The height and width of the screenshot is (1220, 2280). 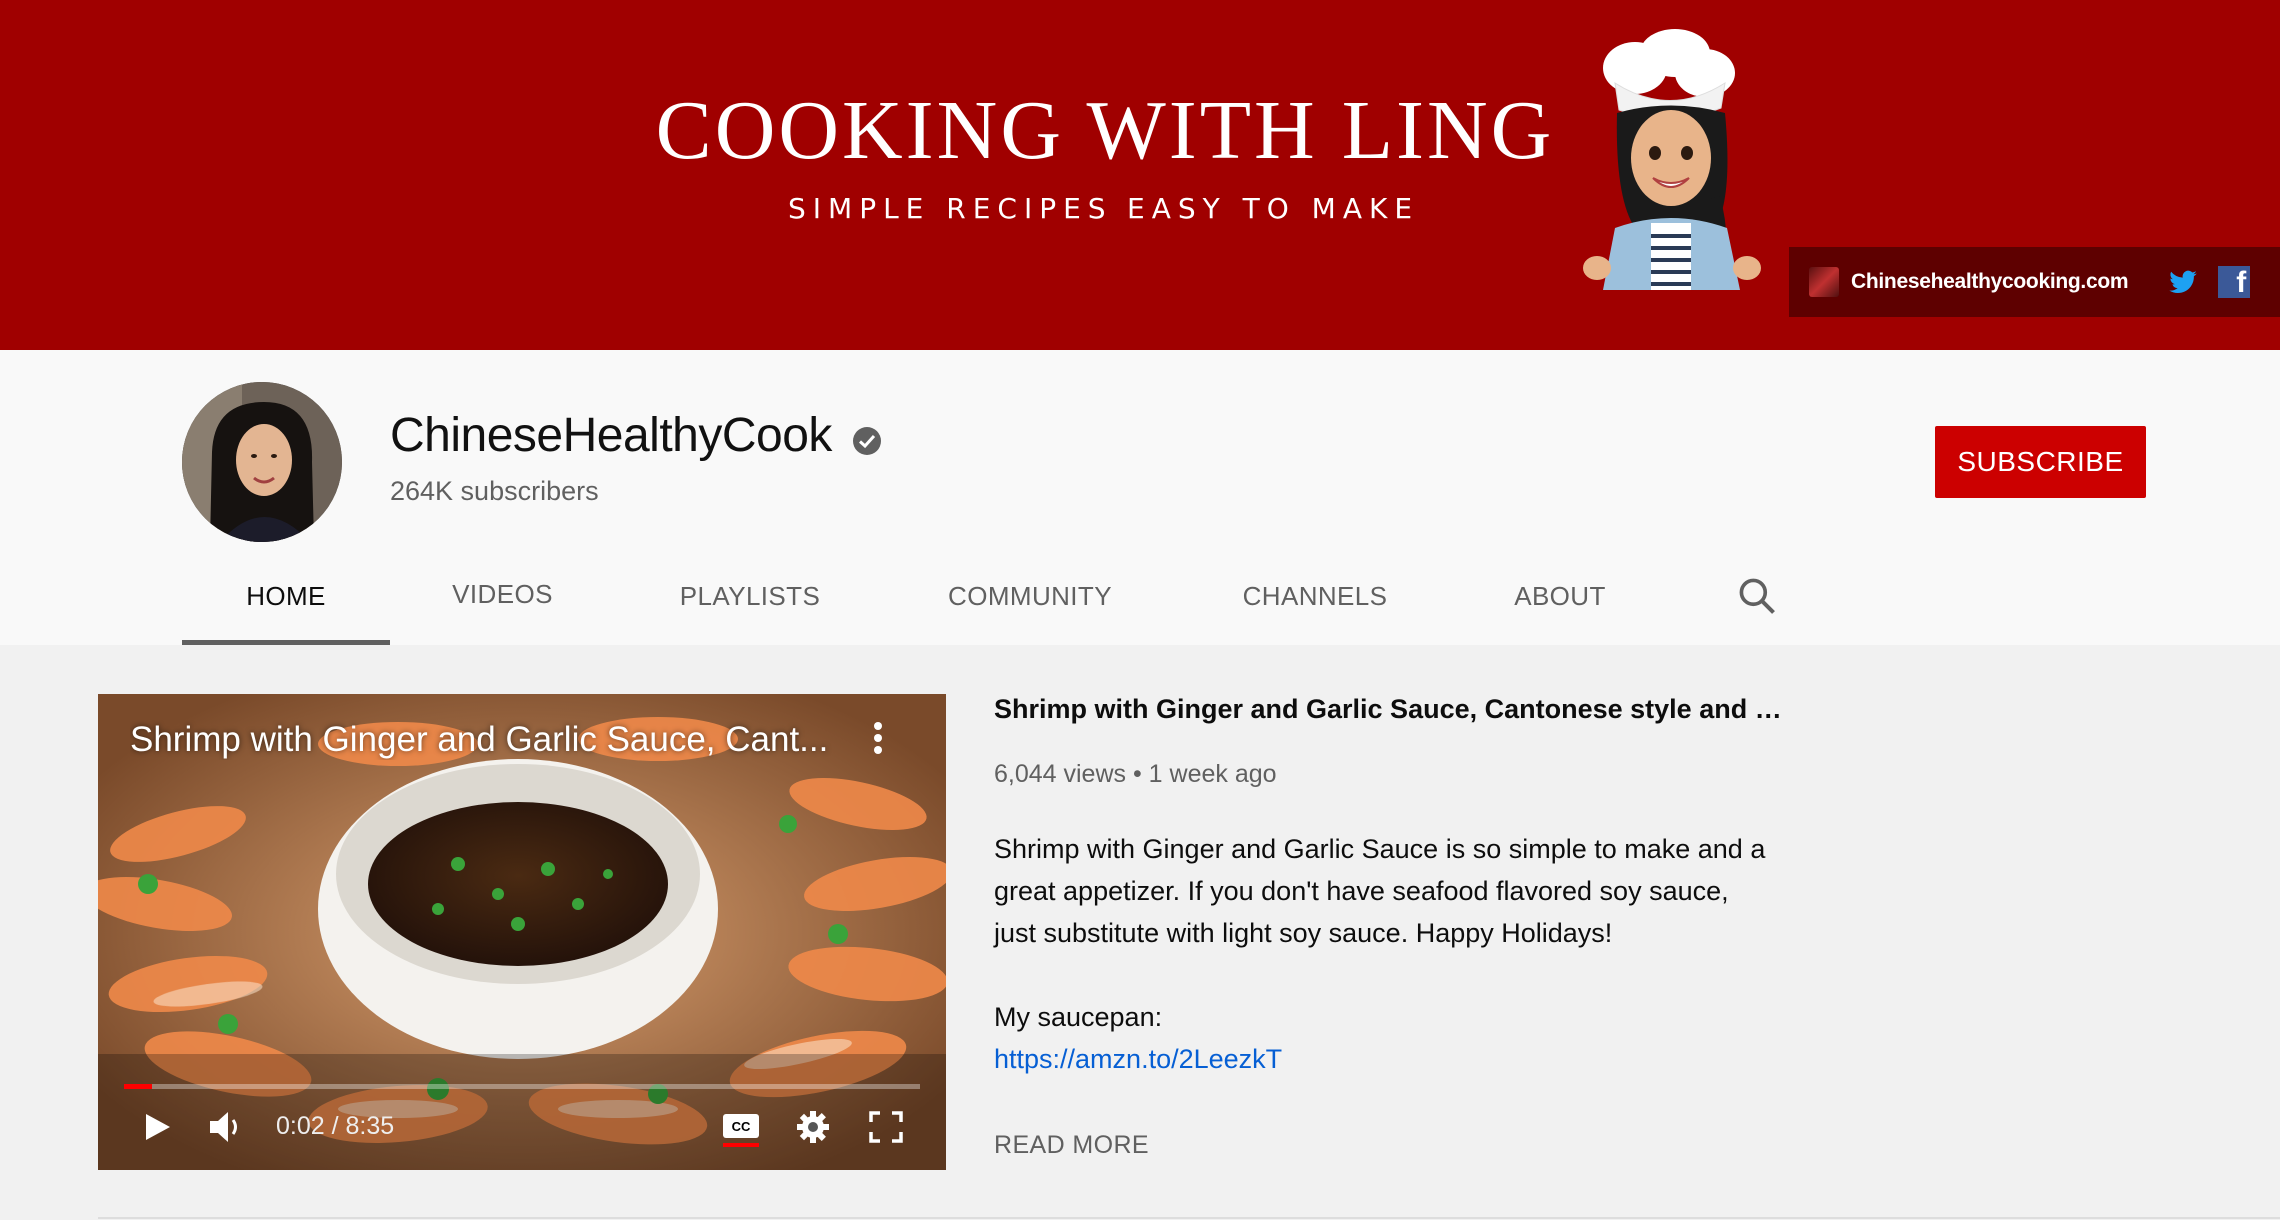 What do you see at coordinates (225, 1127) in the screenshot?
I see `volume-icon` at bounding box center [225, 1127].